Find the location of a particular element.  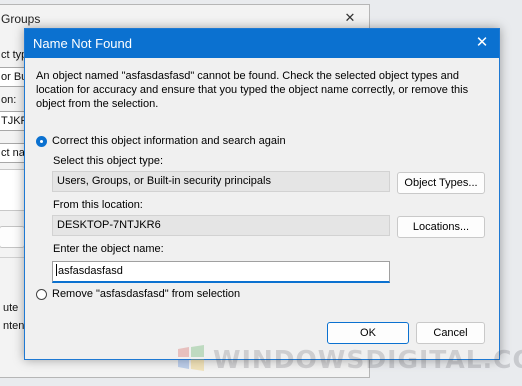

text-caret is located at coordinates (56, 270).